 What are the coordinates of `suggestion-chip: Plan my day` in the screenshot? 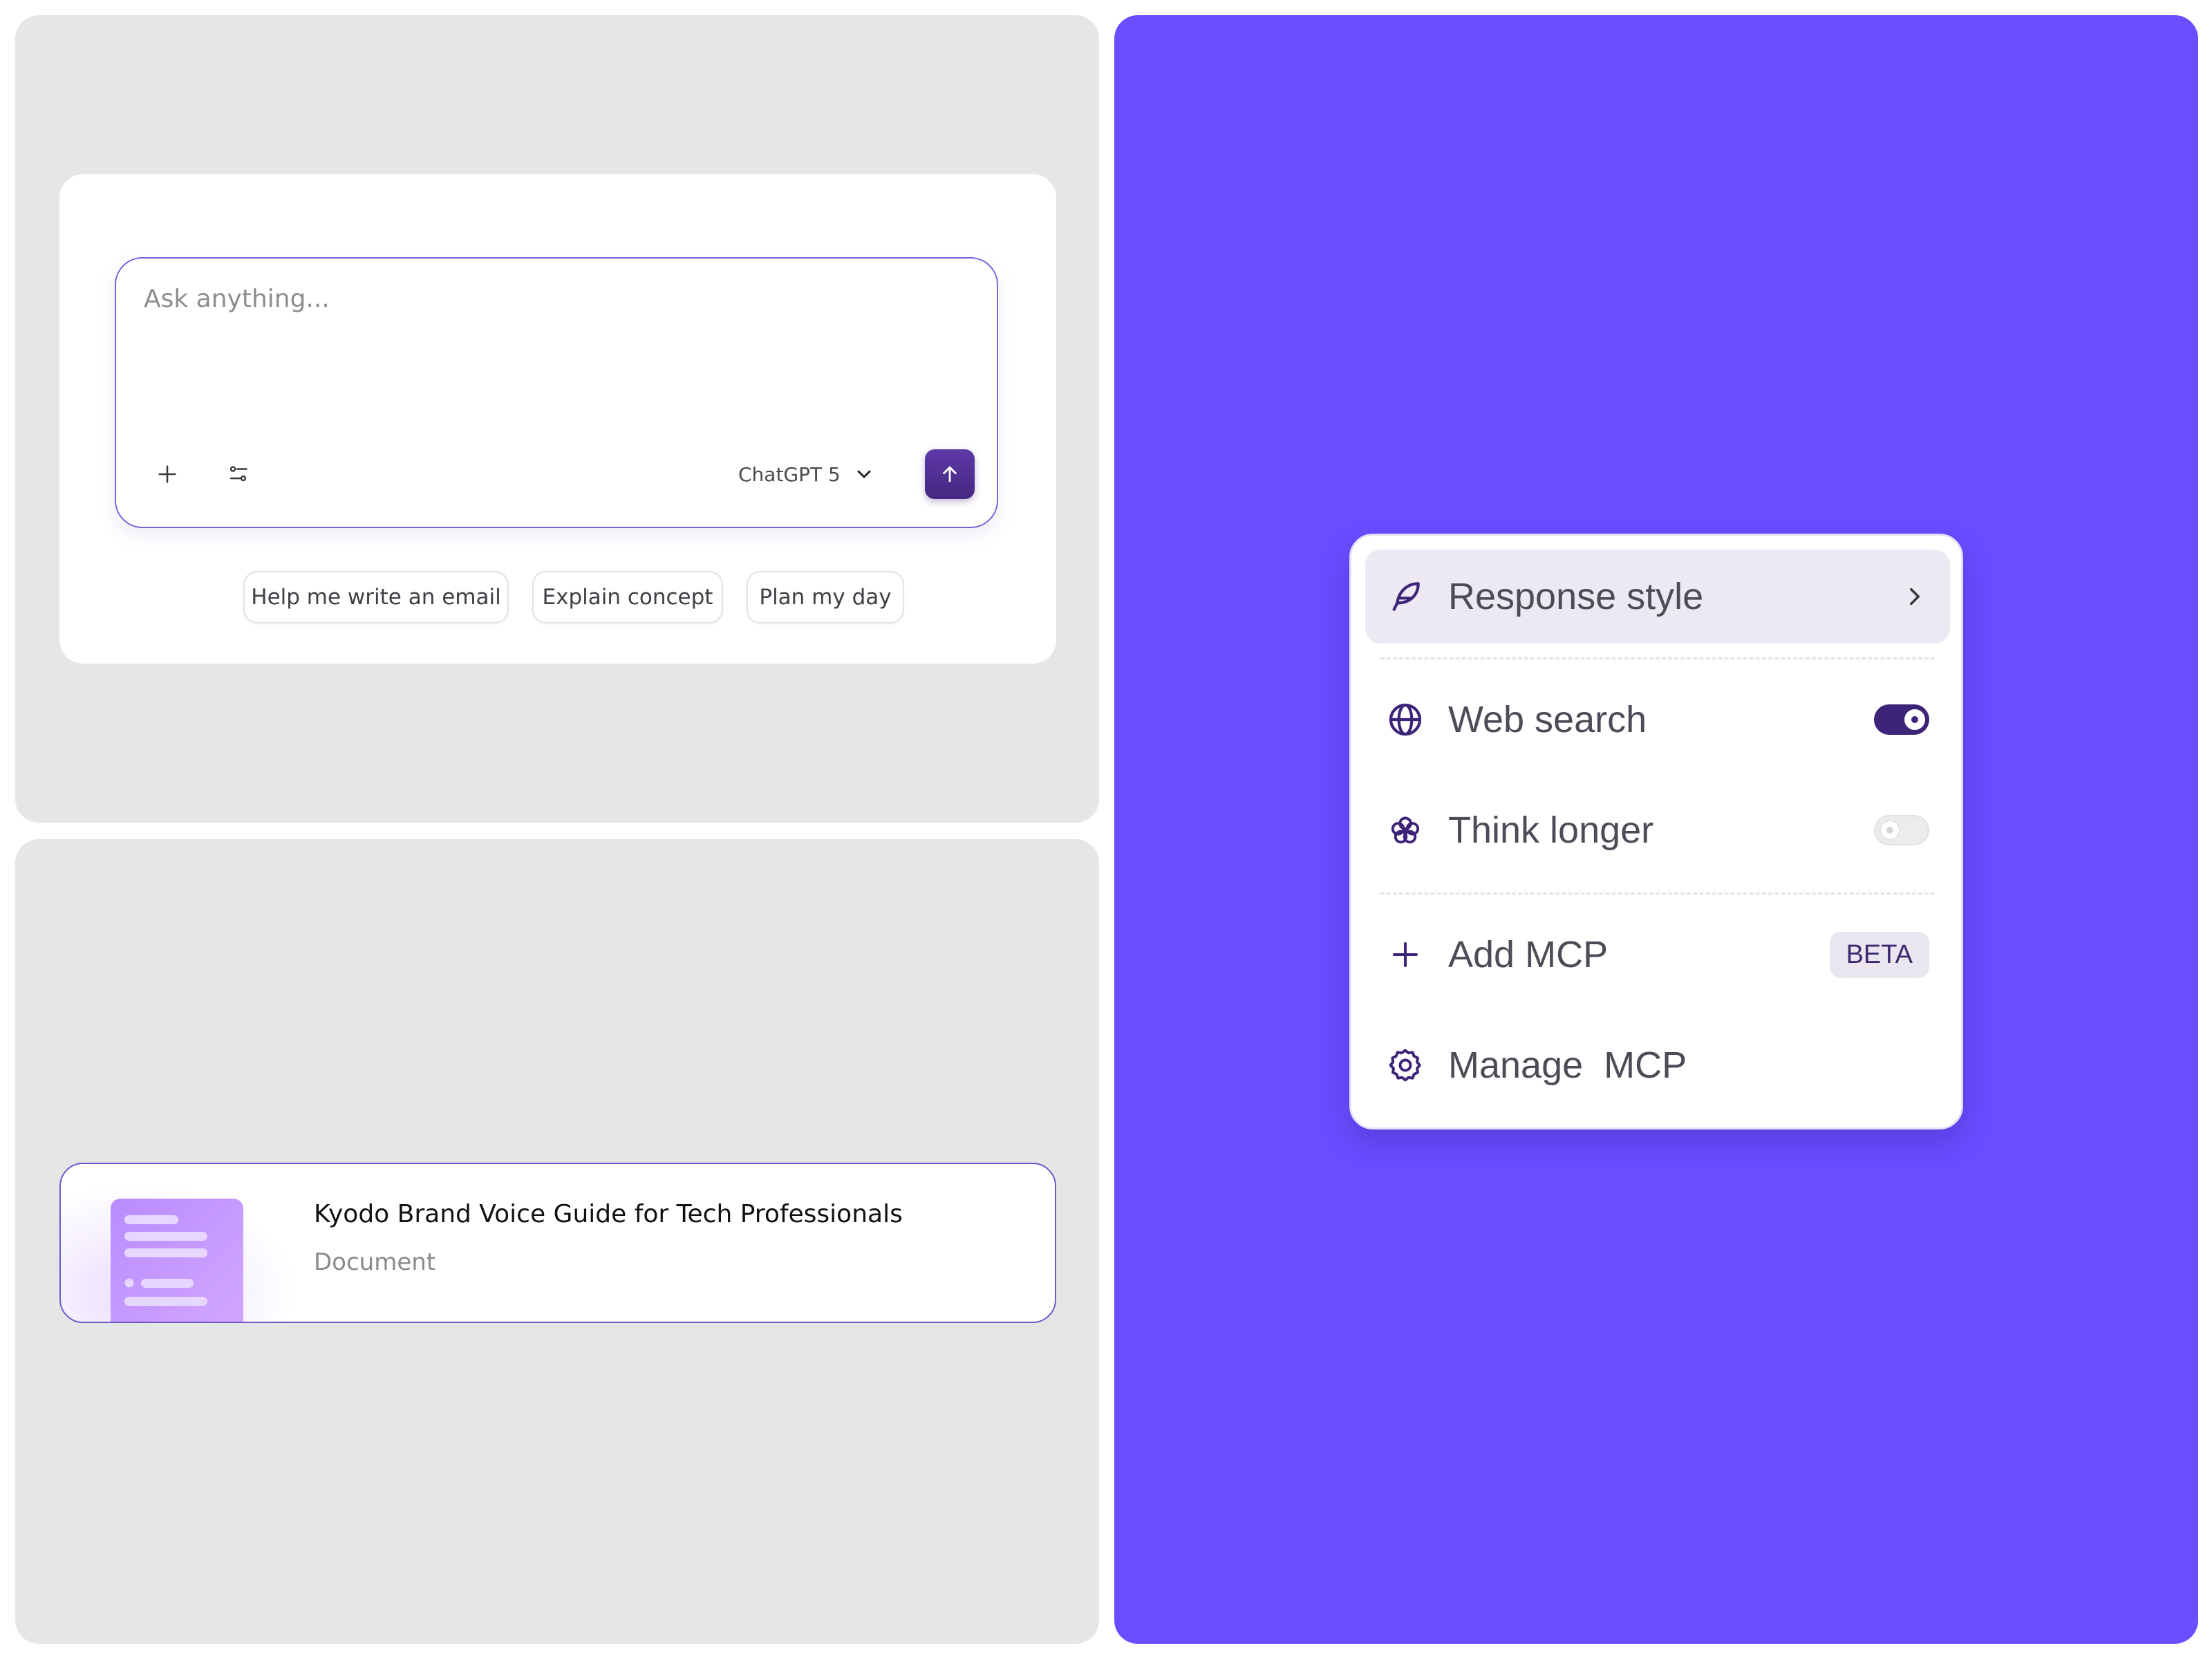 It's located at (826, 597).